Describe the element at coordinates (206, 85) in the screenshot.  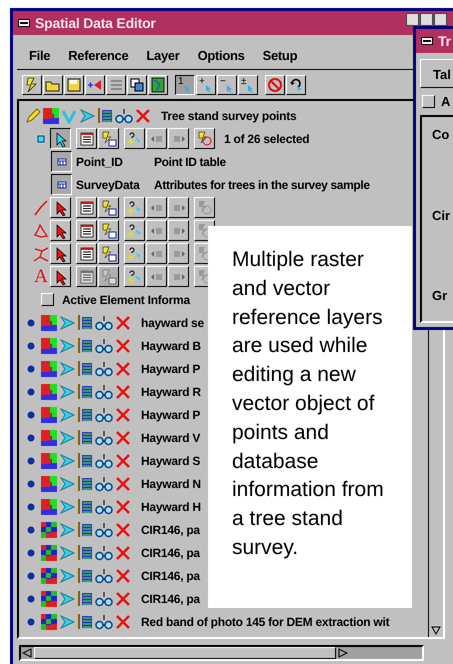
I see `selection-mode-button: +` at that location.